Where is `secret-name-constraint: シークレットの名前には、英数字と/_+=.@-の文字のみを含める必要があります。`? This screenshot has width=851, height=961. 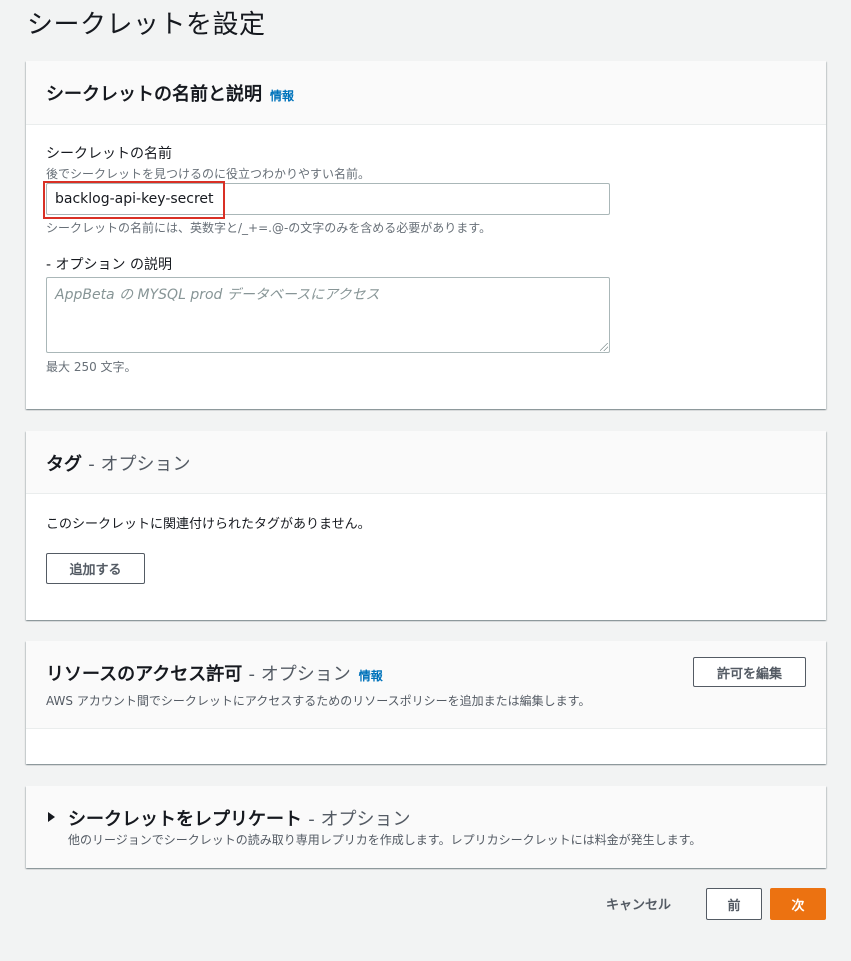
secret-name-constraint: シークレットの名前には、英数字と/_+=.@-の文字のみを含める必要があります。 is located at coordinates (269, 228).